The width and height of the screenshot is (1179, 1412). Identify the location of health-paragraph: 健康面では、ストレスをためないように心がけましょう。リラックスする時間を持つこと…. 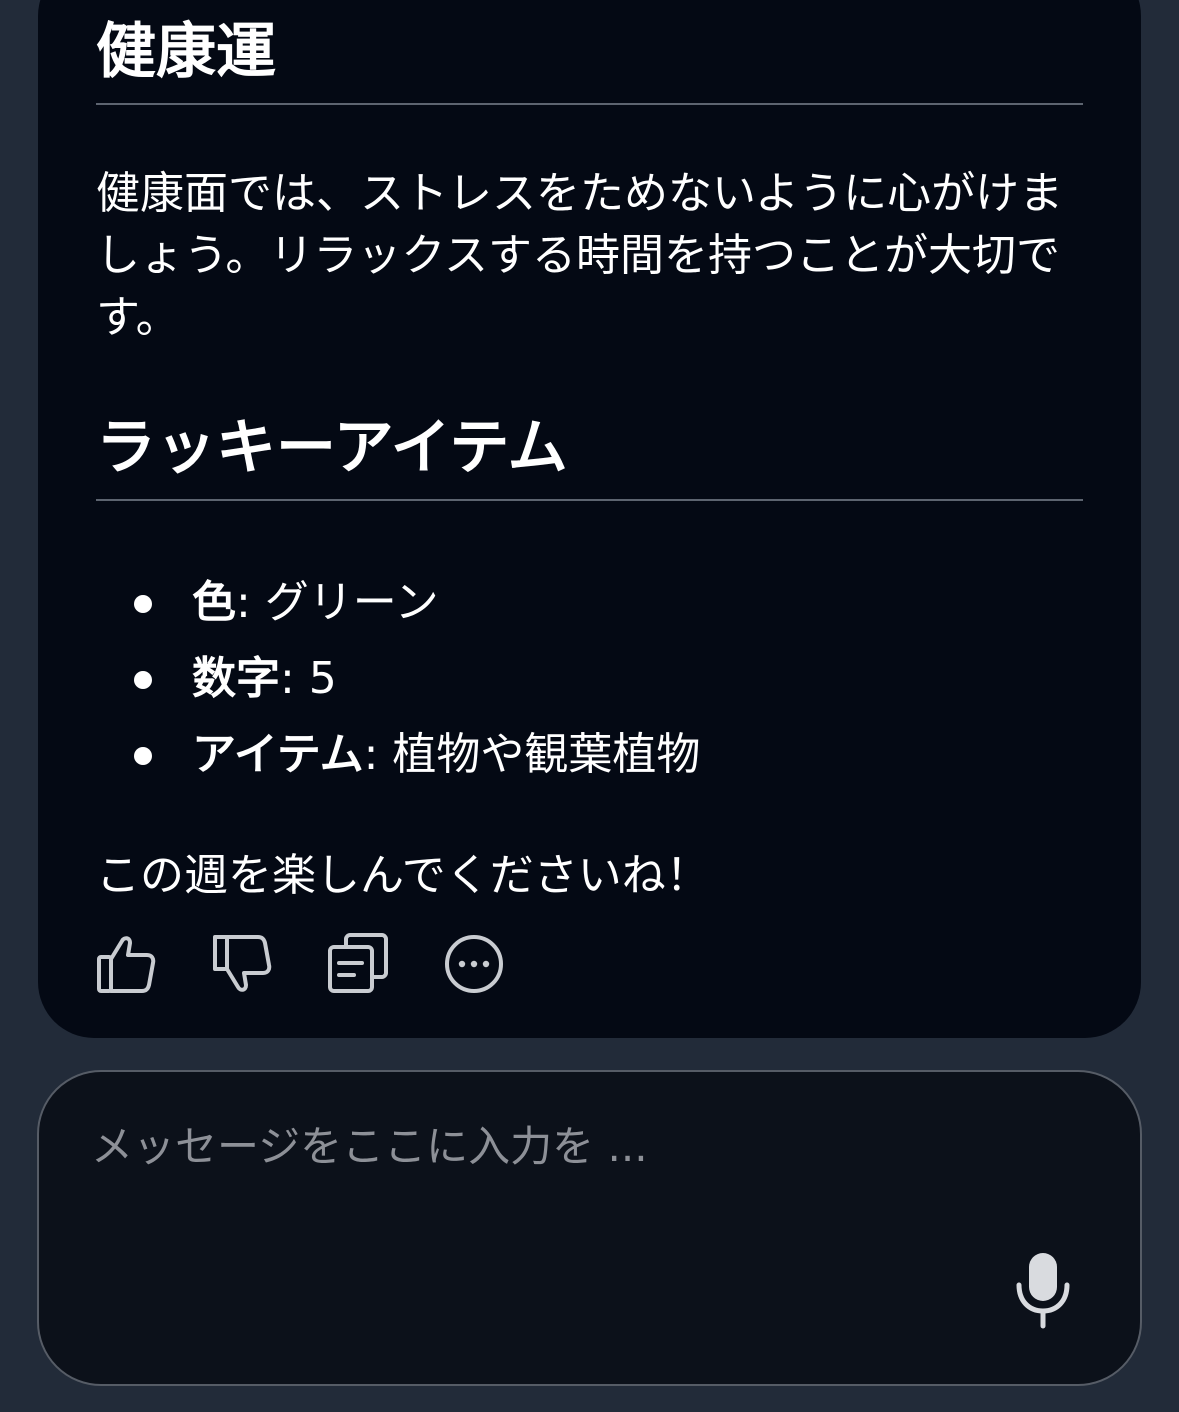
(580, 255).